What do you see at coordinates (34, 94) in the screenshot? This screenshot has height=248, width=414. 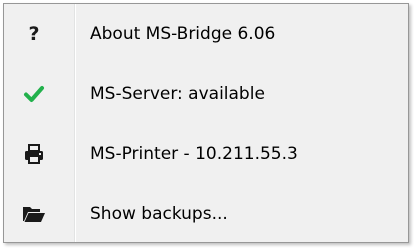 I see `checkmark-icon` at bounding box center [34, 94].